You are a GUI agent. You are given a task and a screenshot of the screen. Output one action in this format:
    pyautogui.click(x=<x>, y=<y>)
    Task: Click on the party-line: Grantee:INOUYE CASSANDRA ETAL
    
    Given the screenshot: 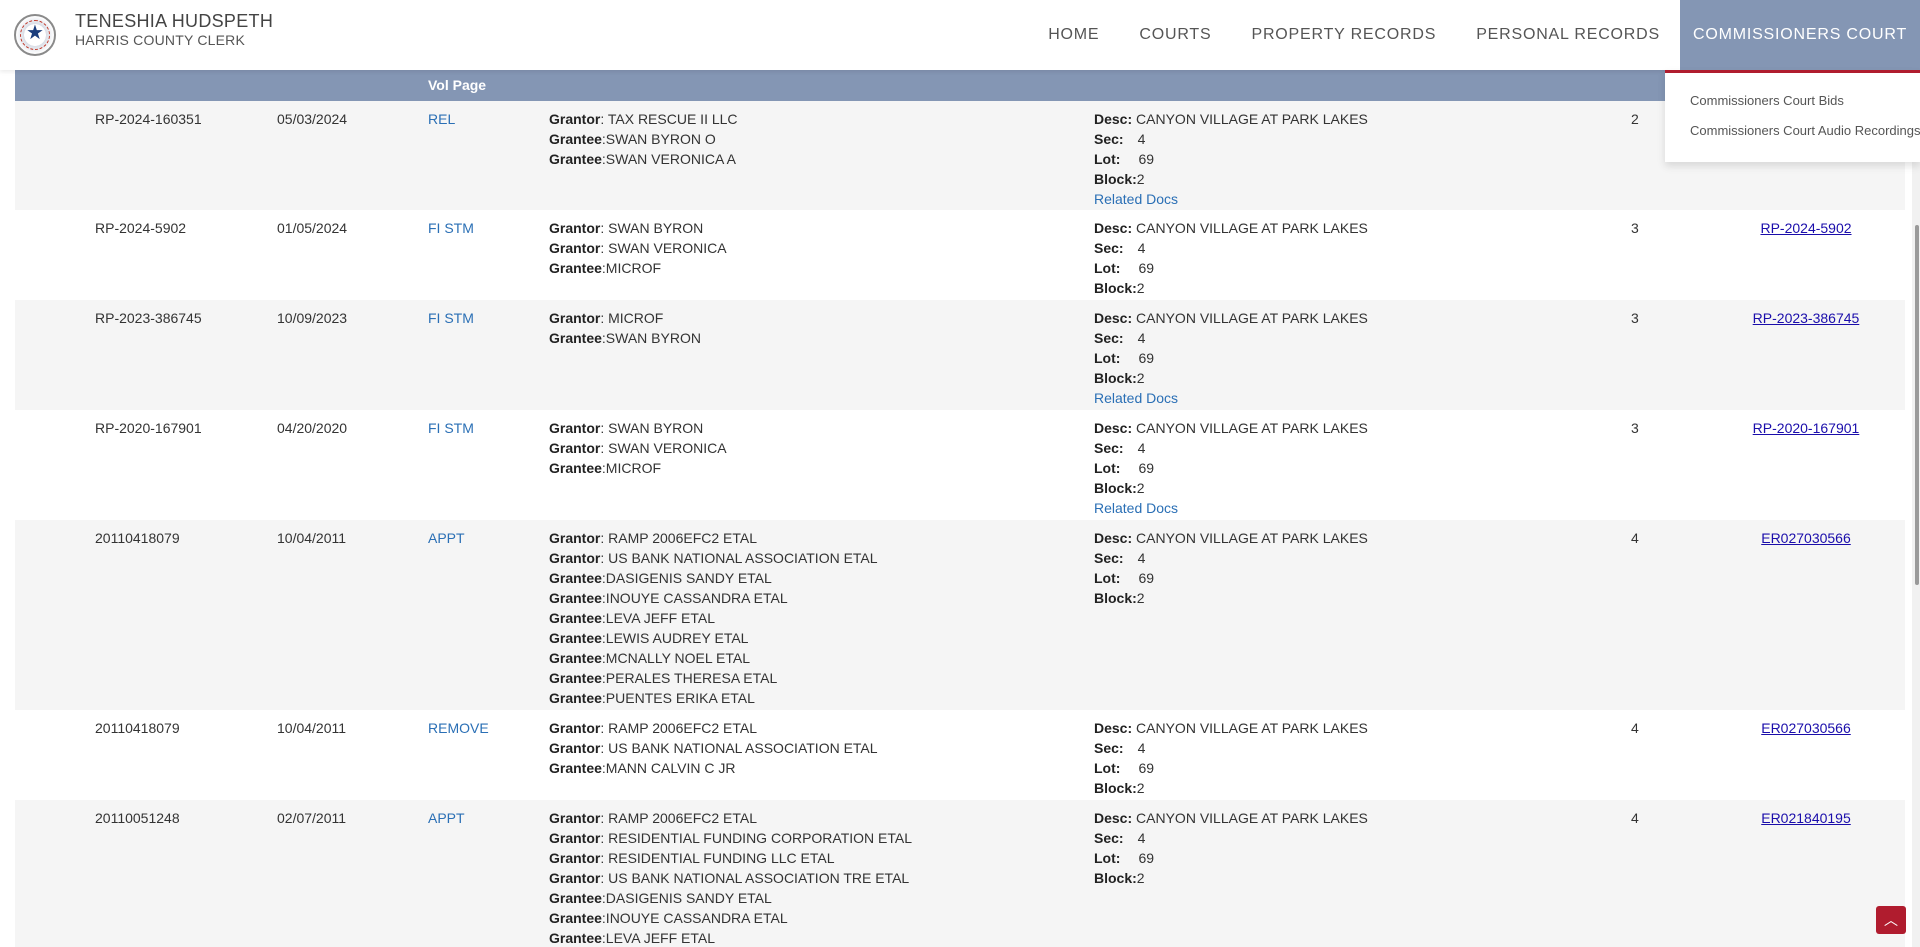 What is the action you would take?
    pyautogui.click(x=713, y=598)
    